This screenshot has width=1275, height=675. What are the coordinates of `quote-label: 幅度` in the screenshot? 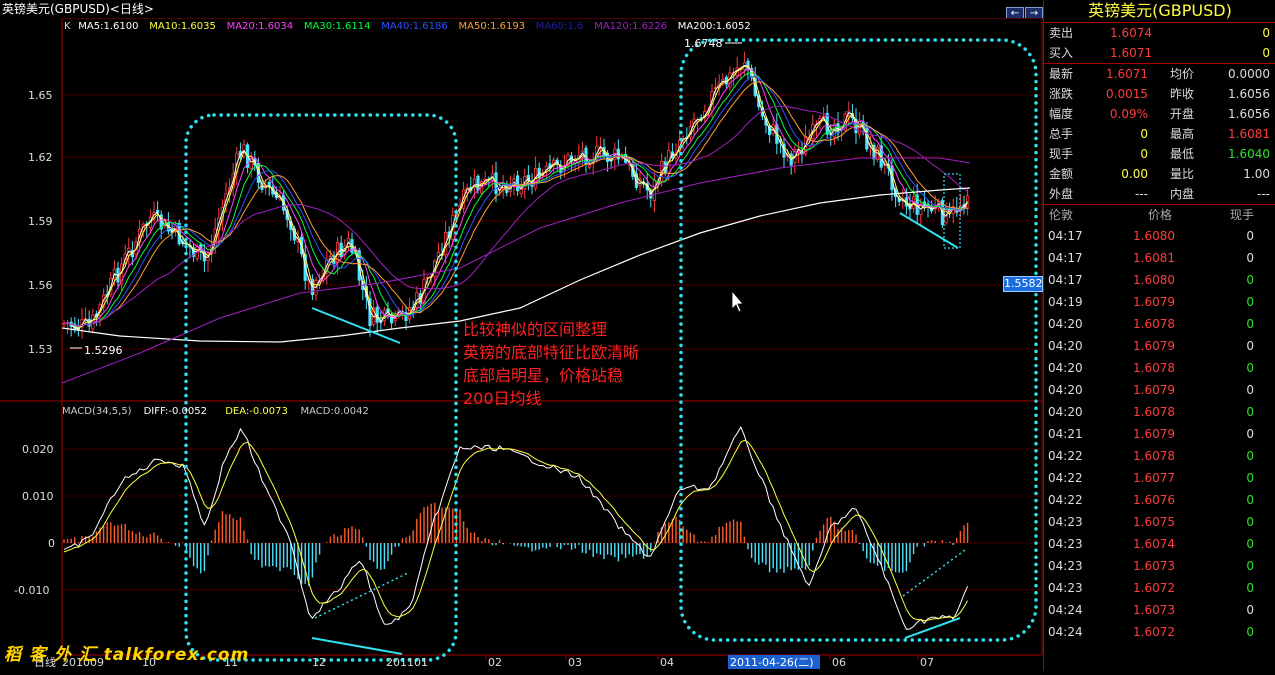 It's located at (1061, 114).